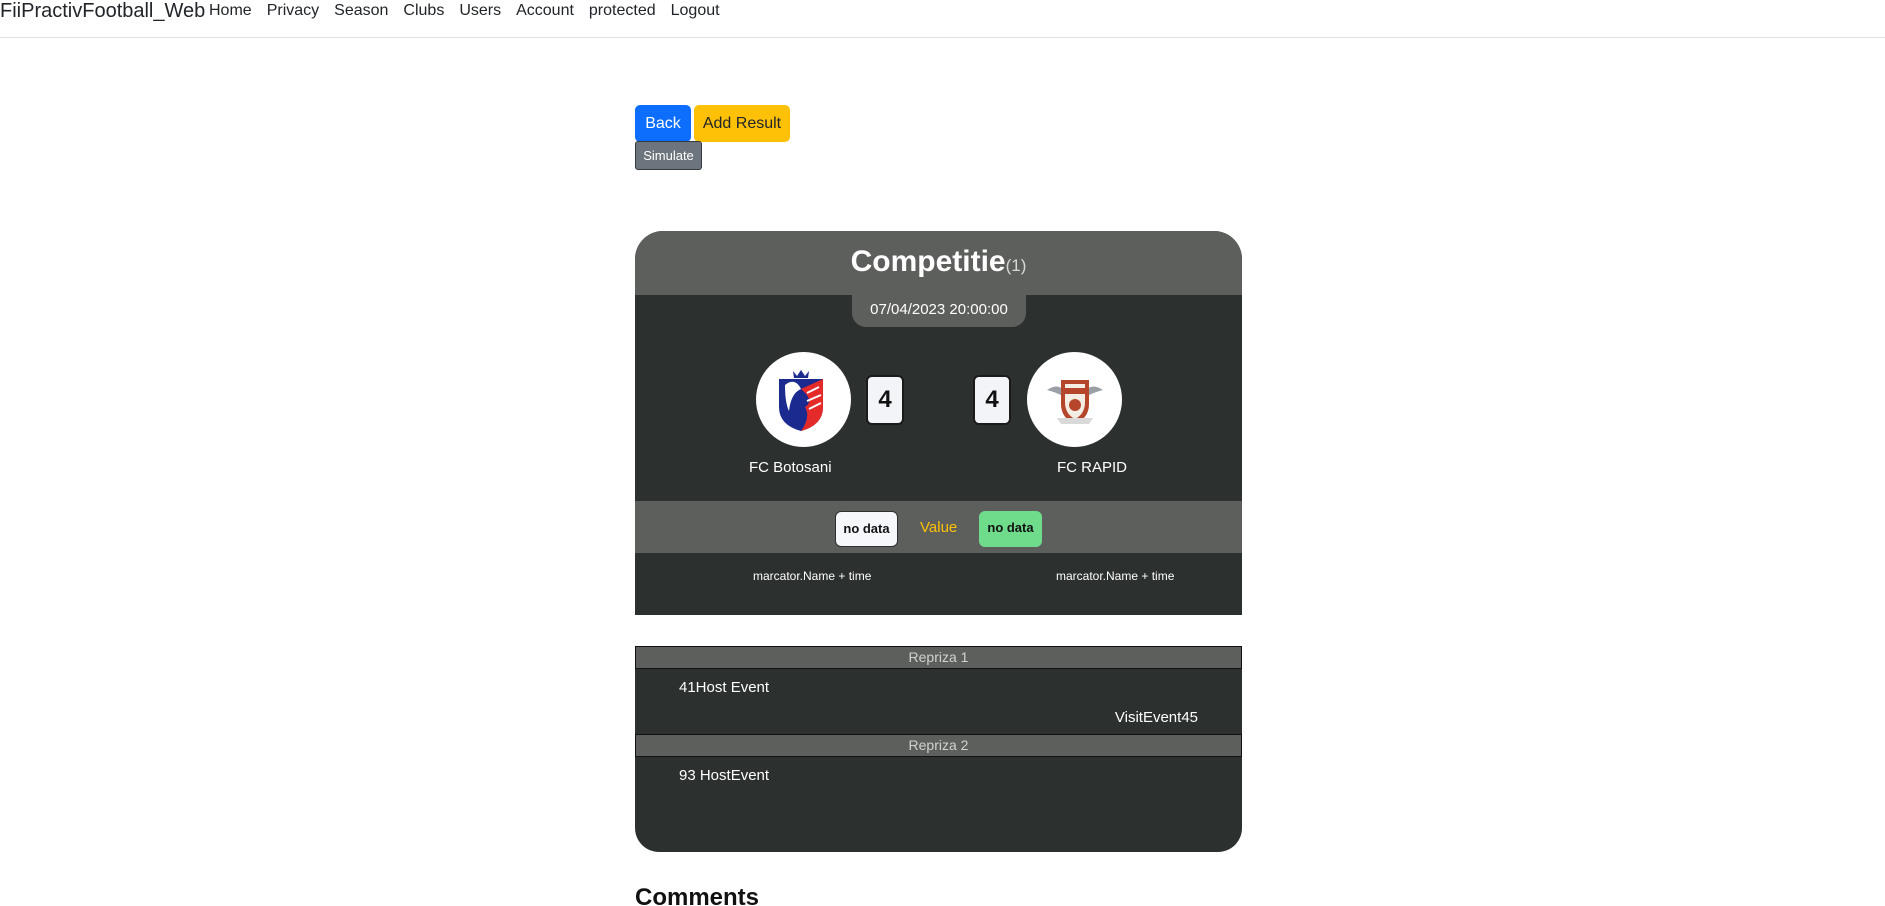 Image resolution: width=1885 pixels, height=906 pixels. I want to click on host-value-badge: no data, so click(866, 529).